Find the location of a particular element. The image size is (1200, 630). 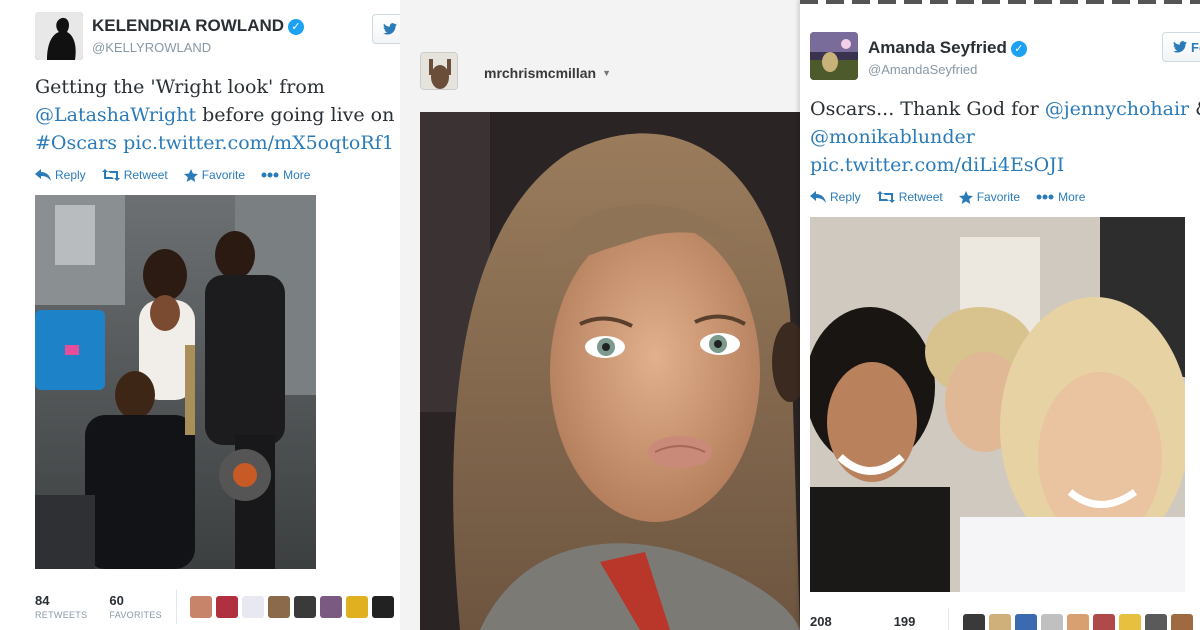

retweets-count: 208 is located at coordinates (821, 621).